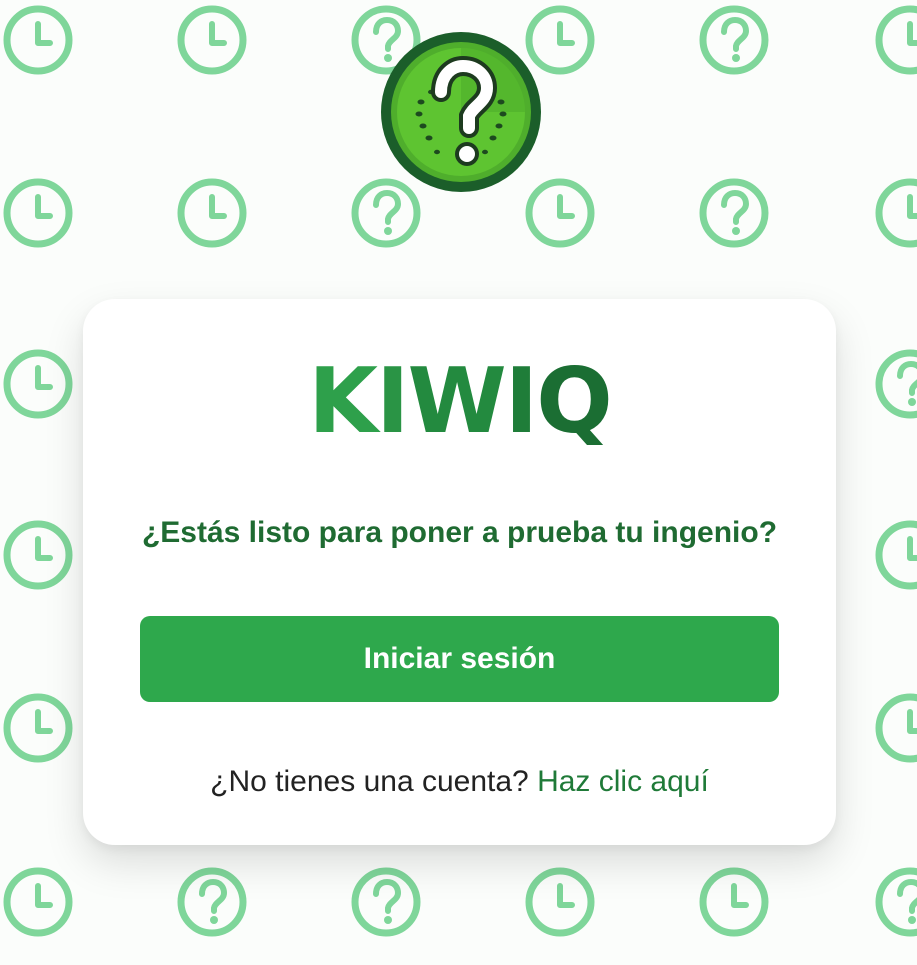 This screenshot has height=965, width=917. I want to click on brand-wordmark: KIWIQ, so click(459, 402).